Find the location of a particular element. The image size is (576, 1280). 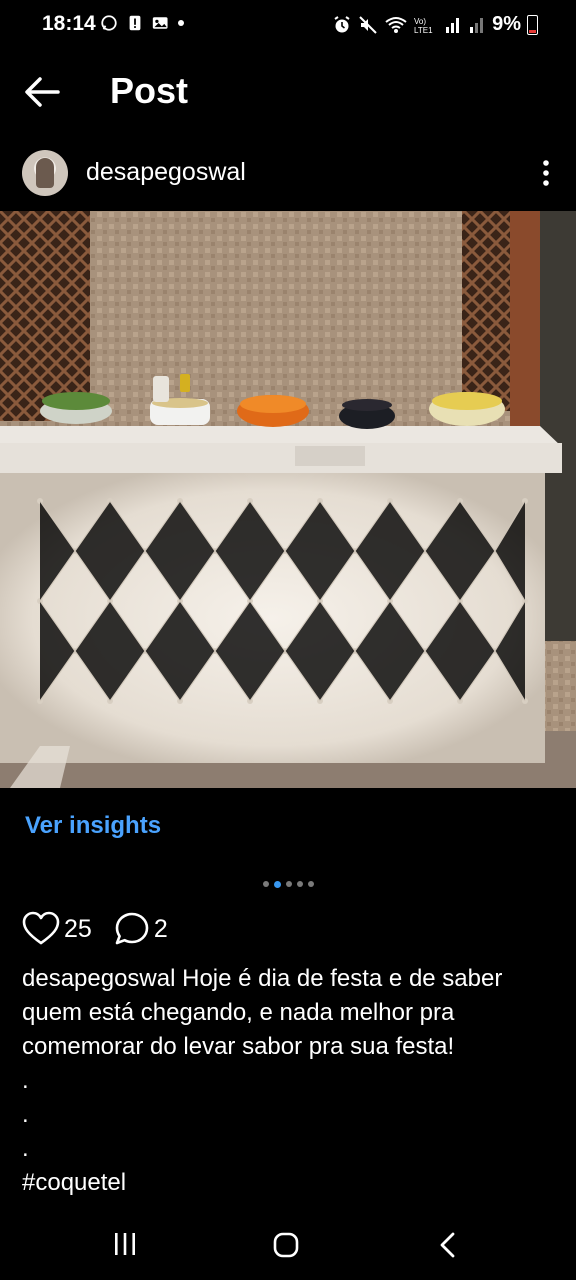

recent-apps-icon is located at coordinates (125, 1244).